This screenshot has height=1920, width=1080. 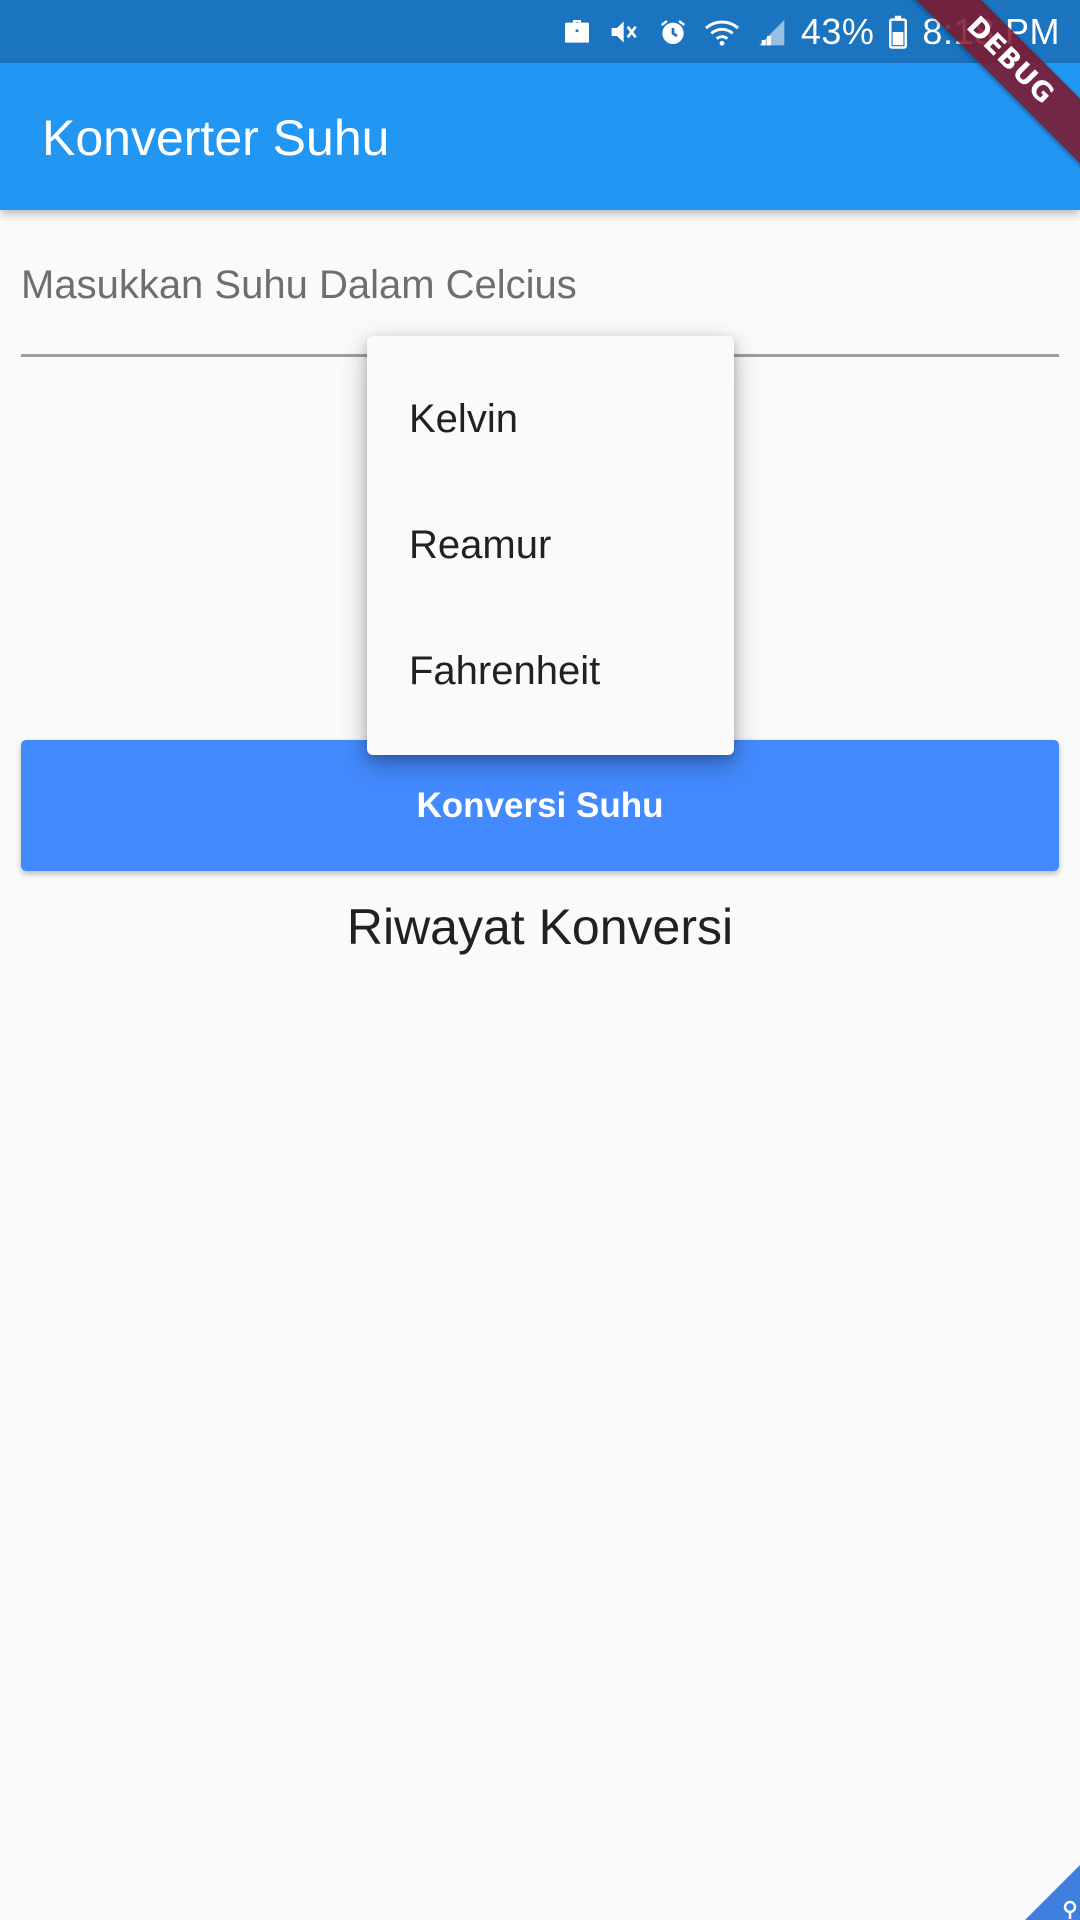 I want to click on briefcase-icon, so click(x=577, y=32).